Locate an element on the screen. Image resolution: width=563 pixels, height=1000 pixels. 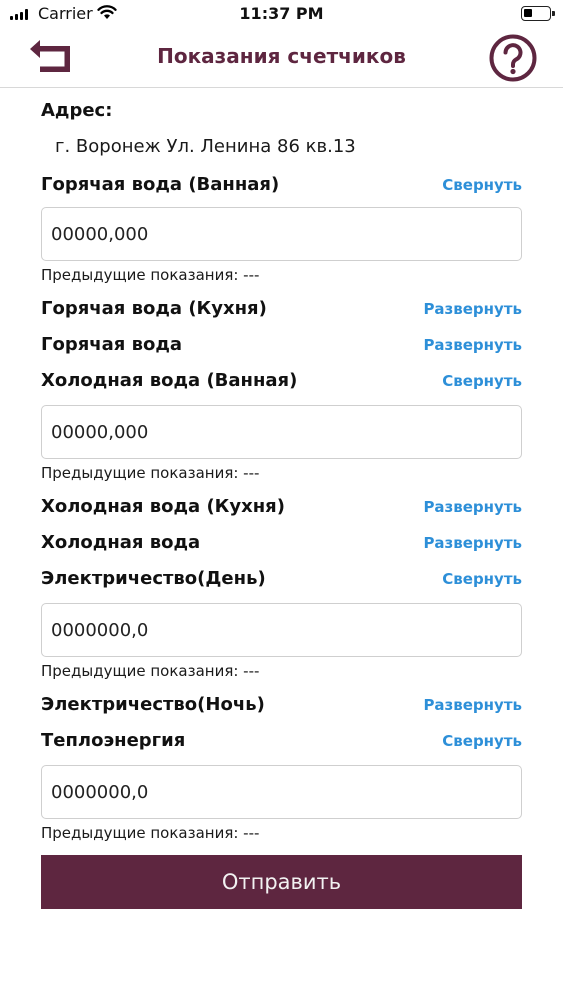
nav-bar: Показания счетчиков is located at coordinates (281, 58).